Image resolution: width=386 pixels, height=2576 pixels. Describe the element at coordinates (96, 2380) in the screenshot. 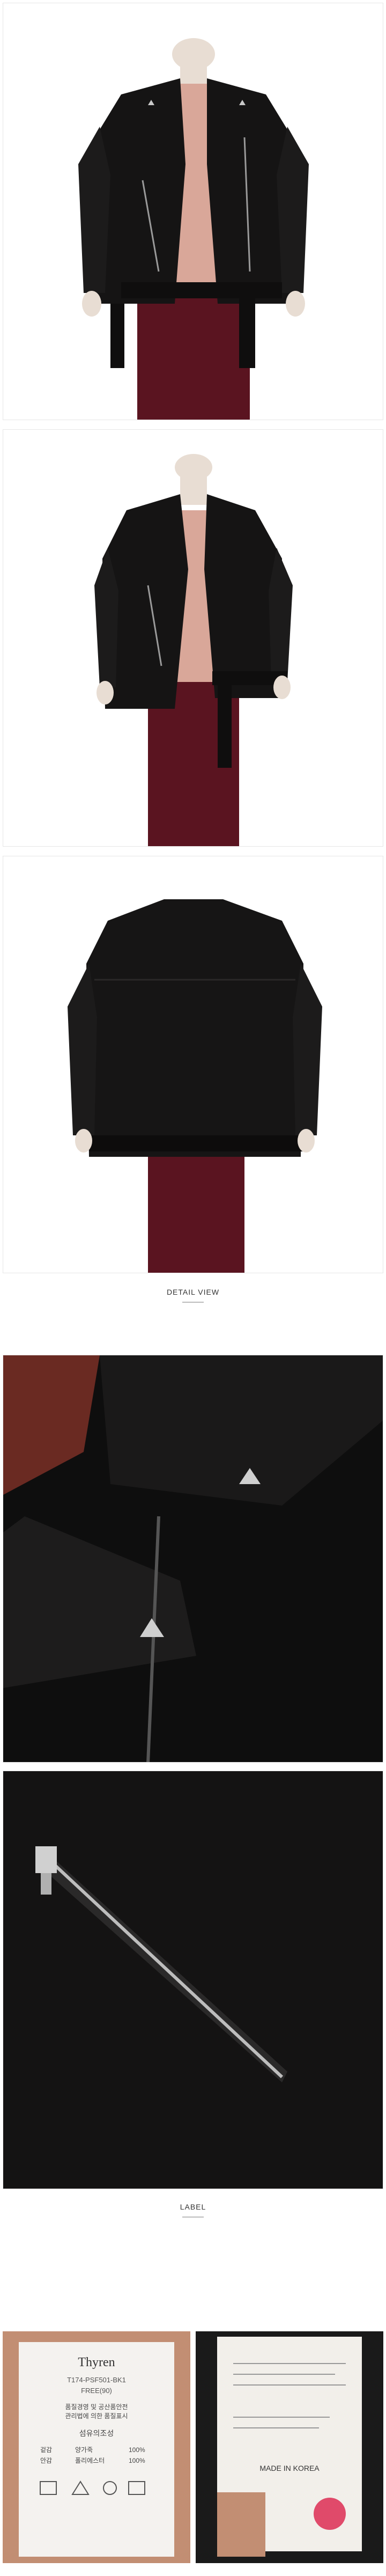

I see `product-code-text: T174-PSF501-BK1` at that location.